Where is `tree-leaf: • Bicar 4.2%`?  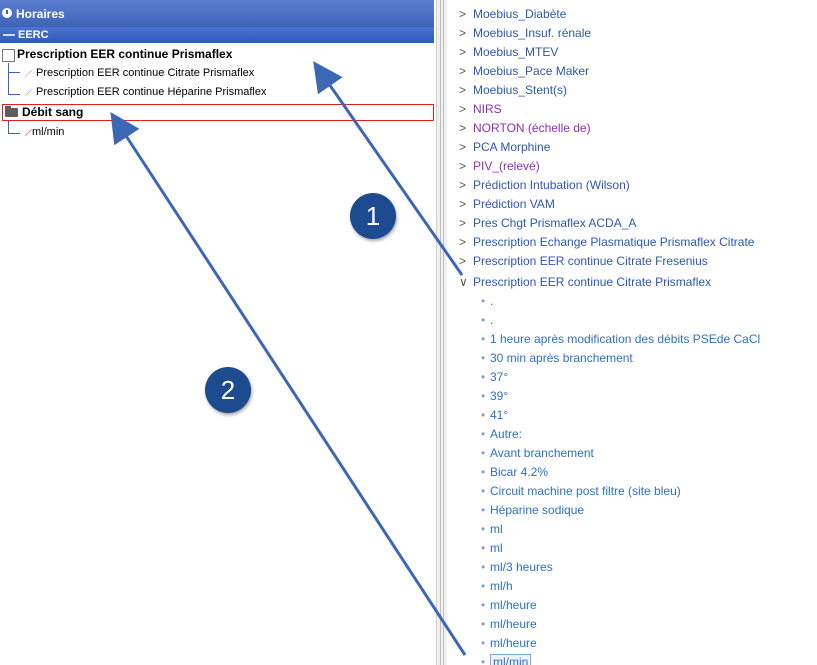 tree-leaf: • Bicar 4.2% is located at coordinates (514, 472).